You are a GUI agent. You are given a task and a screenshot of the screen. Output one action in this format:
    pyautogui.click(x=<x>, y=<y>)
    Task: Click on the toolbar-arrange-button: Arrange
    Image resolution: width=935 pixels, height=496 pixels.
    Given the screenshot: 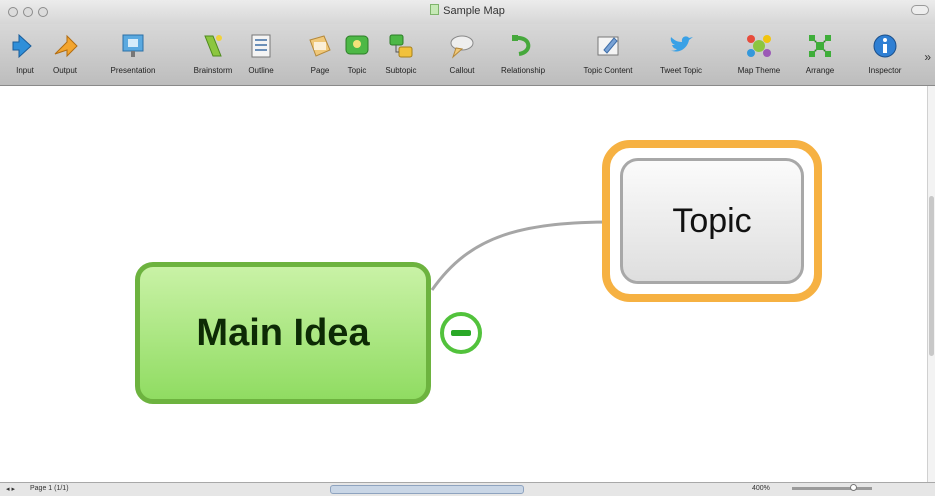 What is the action you would take?
    pyautogui.click(x=820, y=56)
    